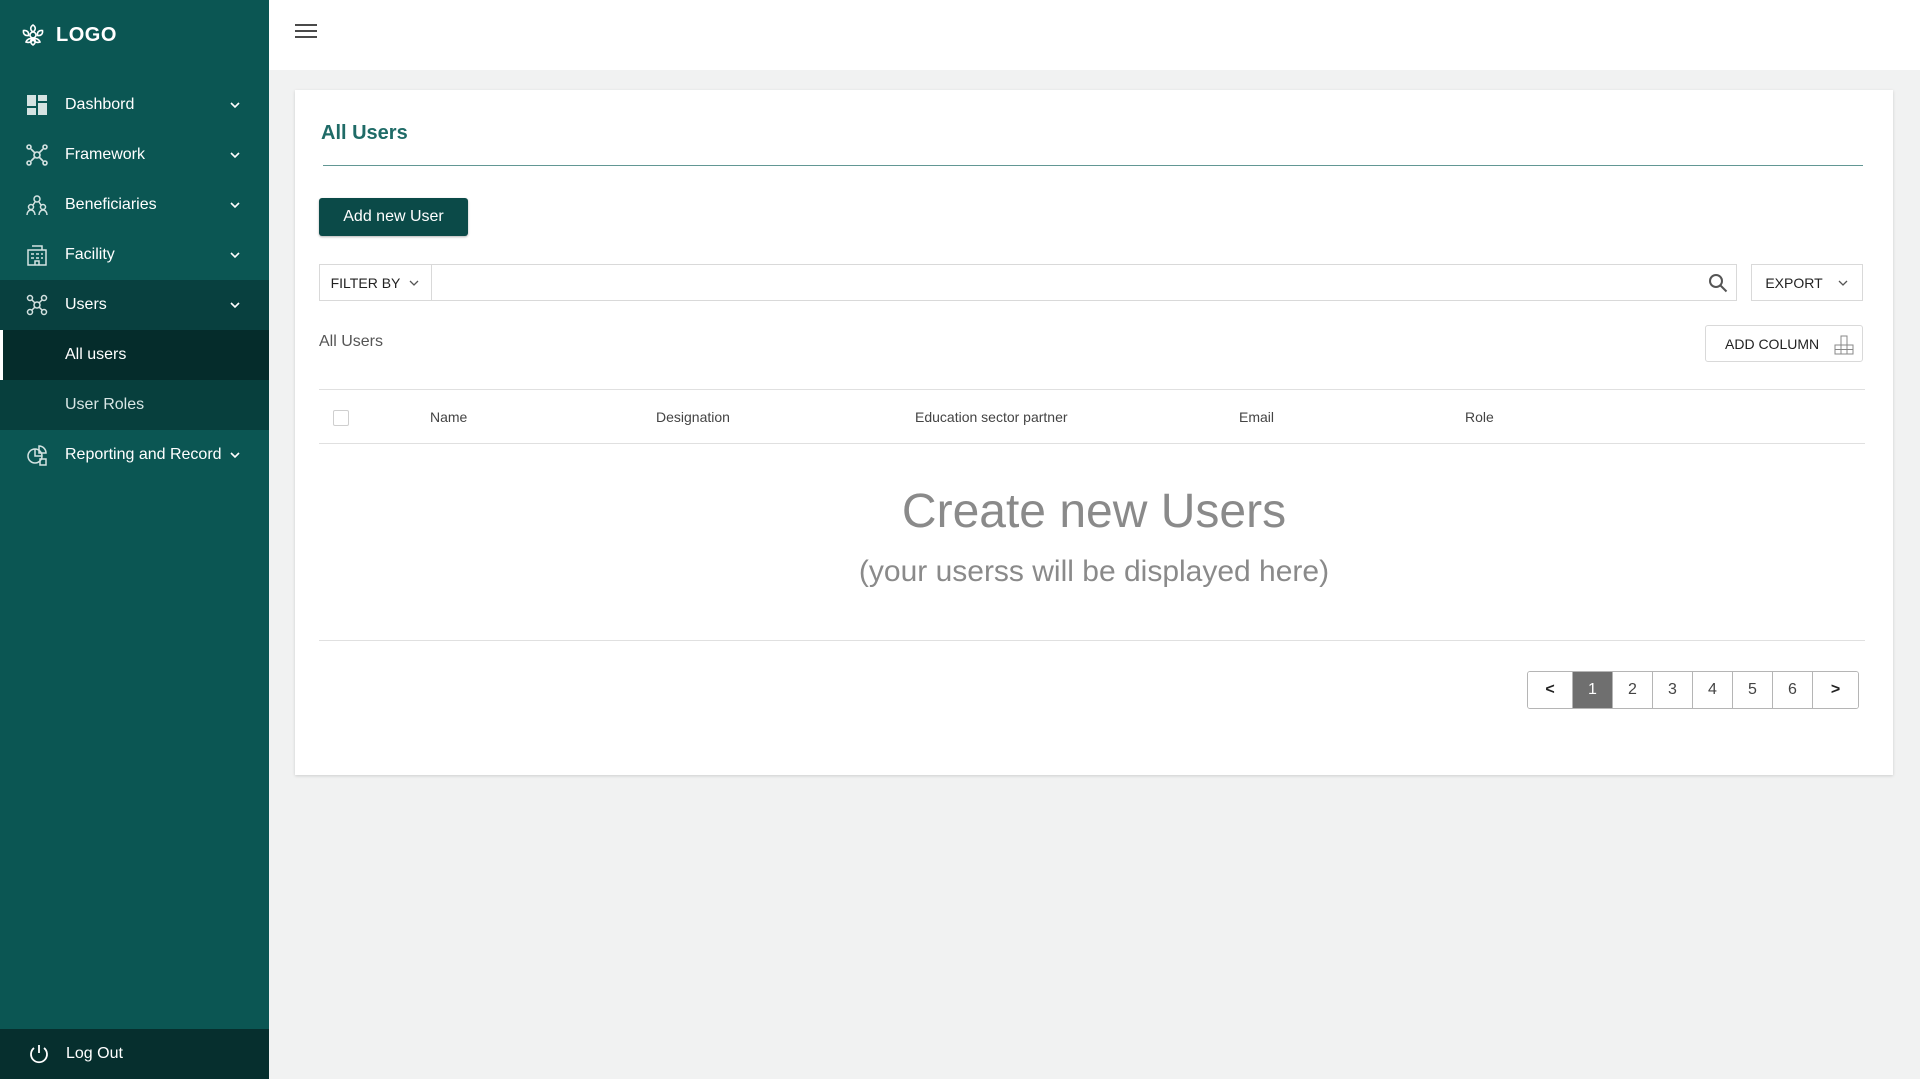 The width and height of the screenshot is (1920, 1079). I want to click on pagination-page-button: 1, so click(1593, 690).